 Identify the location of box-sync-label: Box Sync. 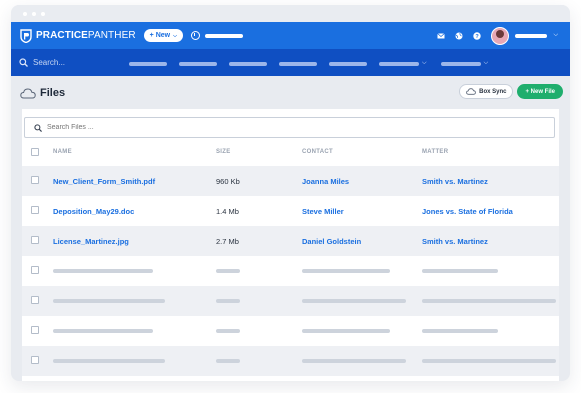
(493, 91).